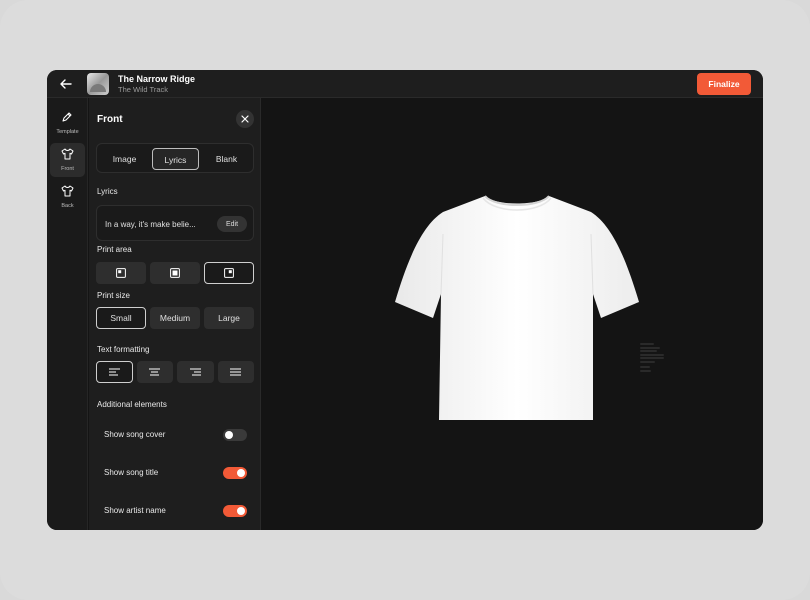 This screenshot has height=600, width=810. I want to click on toggle-label: Show artist name, so click(135, 510).